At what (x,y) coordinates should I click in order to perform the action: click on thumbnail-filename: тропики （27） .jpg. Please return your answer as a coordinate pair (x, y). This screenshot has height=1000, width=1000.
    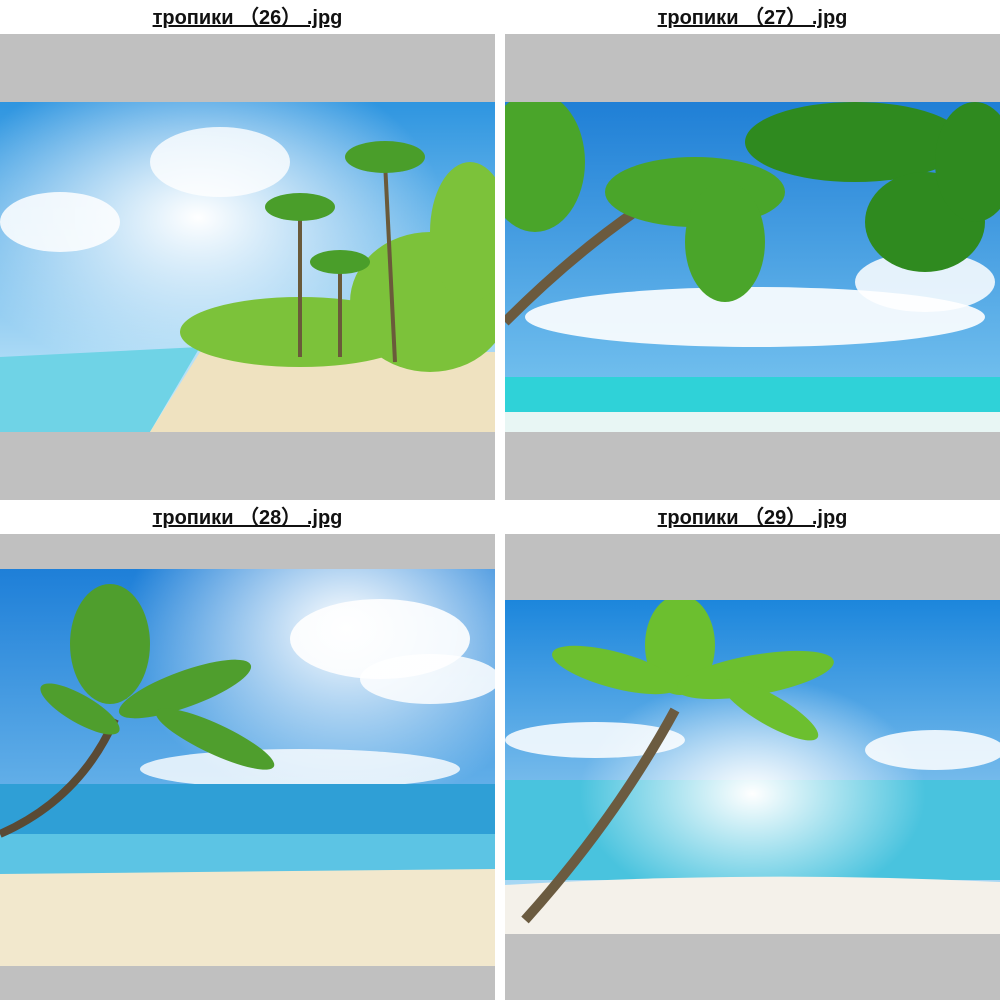
    Looking at the image, I should click on (752, 17).